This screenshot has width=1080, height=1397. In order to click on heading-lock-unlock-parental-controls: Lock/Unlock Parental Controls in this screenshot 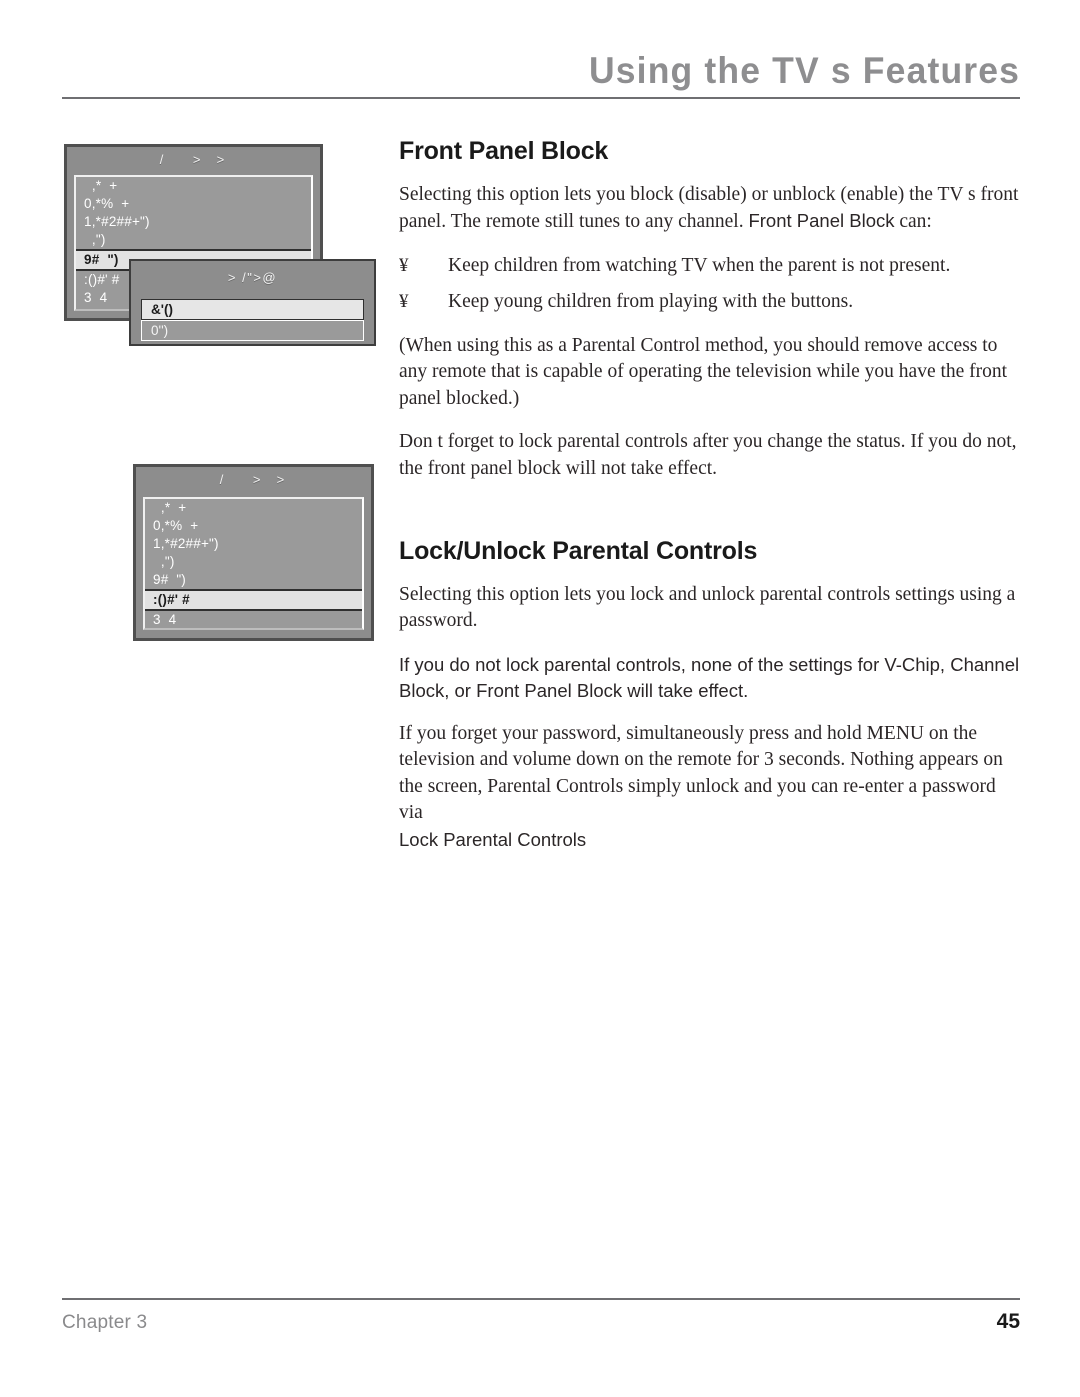, I will do `click(578, 551)`.